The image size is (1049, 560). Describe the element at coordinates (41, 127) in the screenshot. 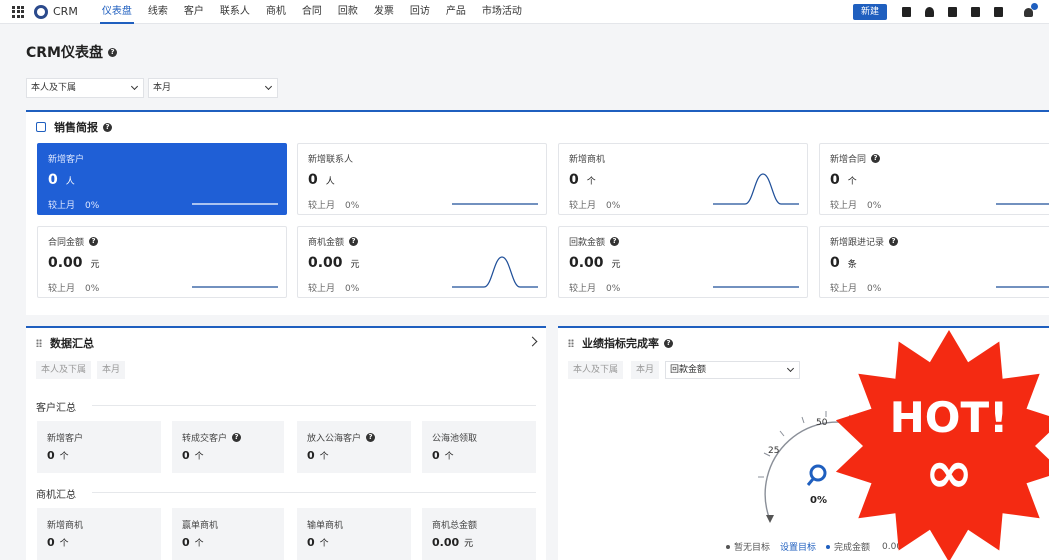

I see `report-icon` at that location.